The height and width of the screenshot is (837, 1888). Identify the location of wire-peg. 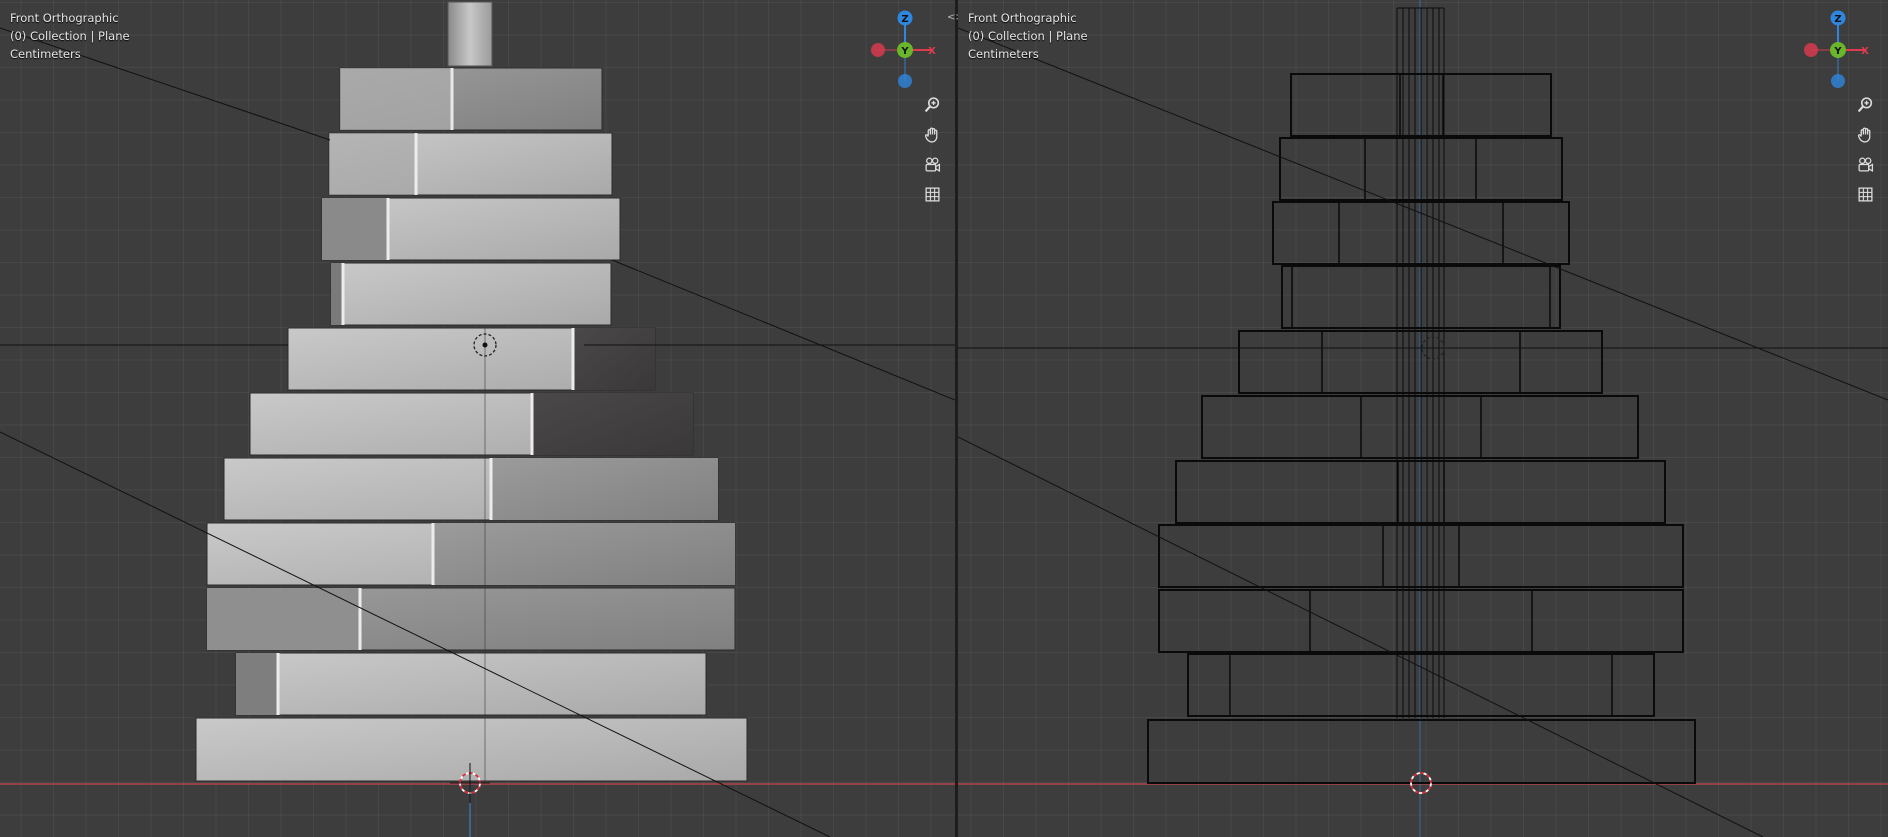
(1420, 362).